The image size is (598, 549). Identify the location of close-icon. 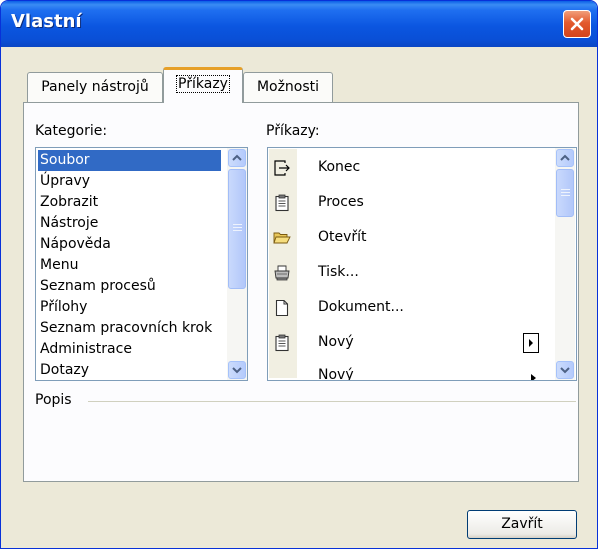
(577, 24).